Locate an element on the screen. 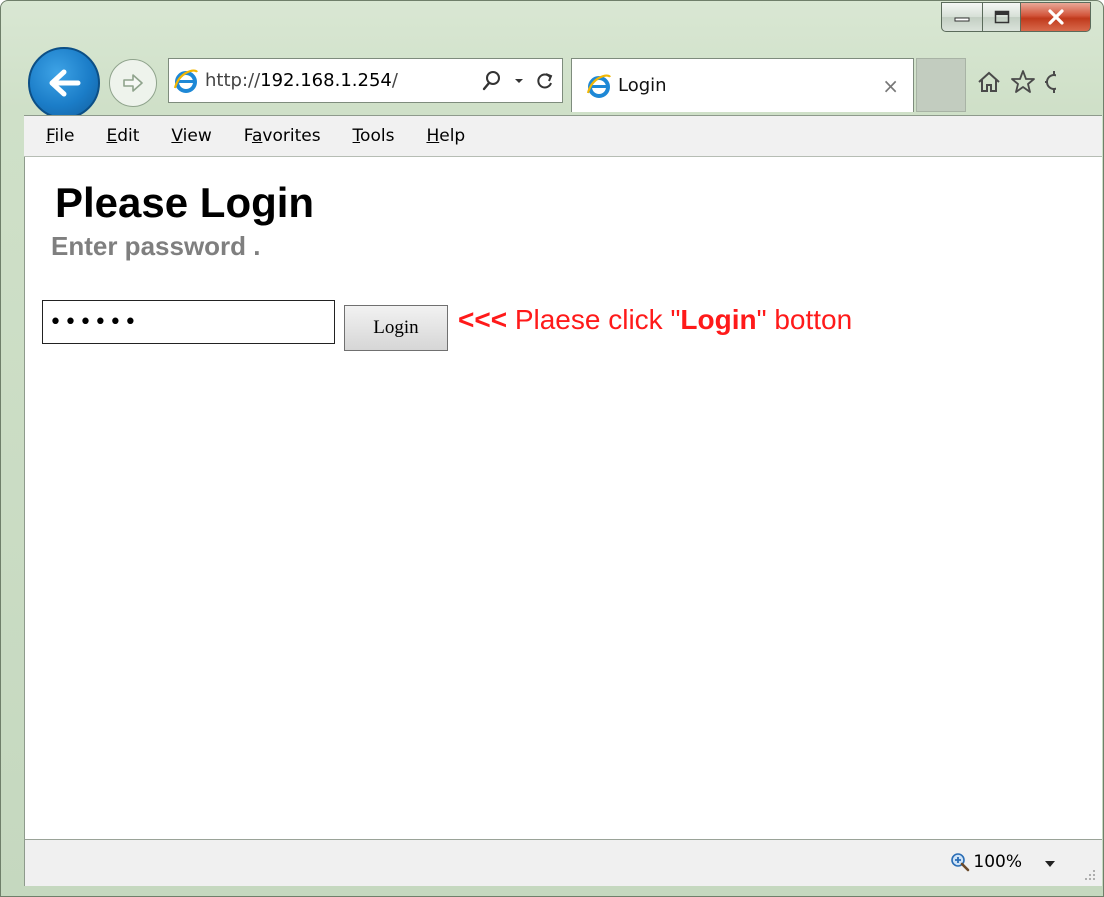 The image size is (1104, 897). menu-help: Help is located at coordinates (439, 136).